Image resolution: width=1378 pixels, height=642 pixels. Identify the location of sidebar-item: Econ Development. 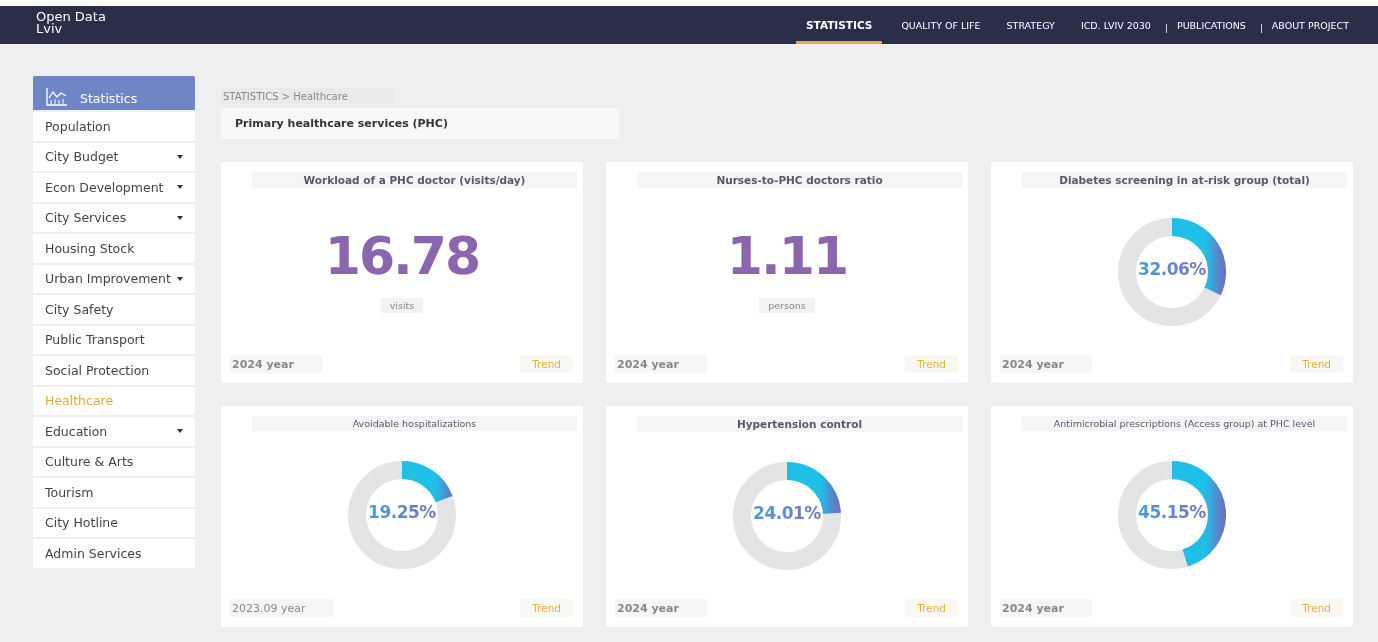
(114, 187).